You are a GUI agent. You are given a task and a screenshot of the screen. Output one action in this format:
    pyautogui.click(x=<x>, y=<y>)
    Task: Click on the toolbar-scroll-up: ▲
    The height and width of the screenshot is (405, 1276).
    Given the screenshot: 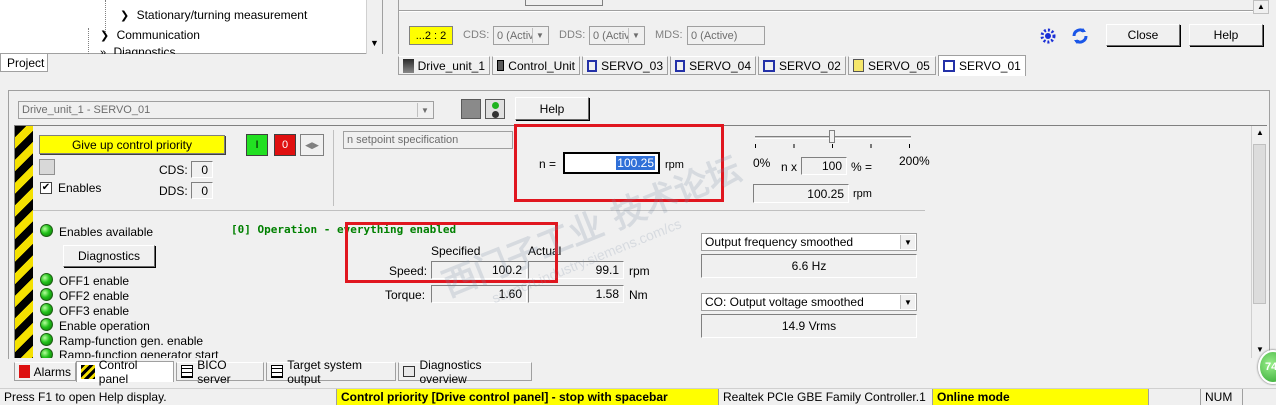 What is the action you would take?
    pyautogui.click(x=1261, y=7)
    